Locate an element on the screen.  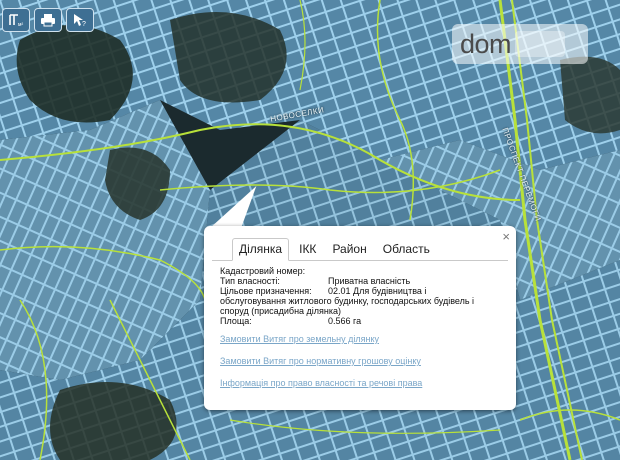
order-parcel-extract-link: Замовити Витяг про земельну ділянку is located at coordinates (321, 339).